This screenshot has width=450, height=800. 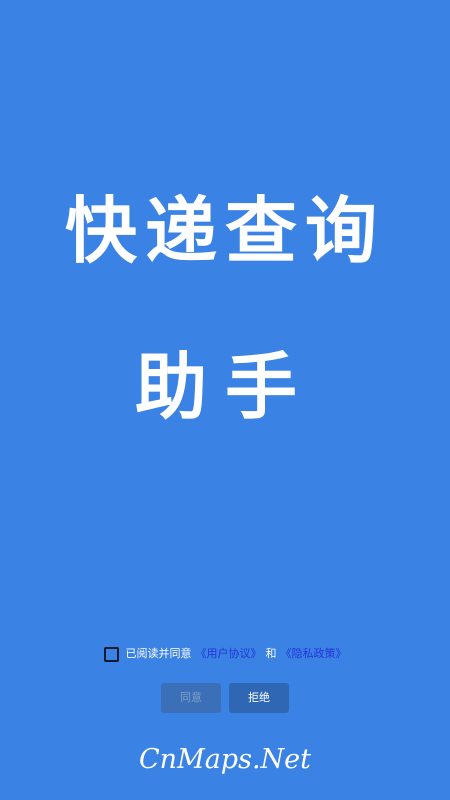 What do you see at coordinates (224, 230) in the screenshot?
I see `app-title-line-1: 快递查询` at bounding box center [224, 230].